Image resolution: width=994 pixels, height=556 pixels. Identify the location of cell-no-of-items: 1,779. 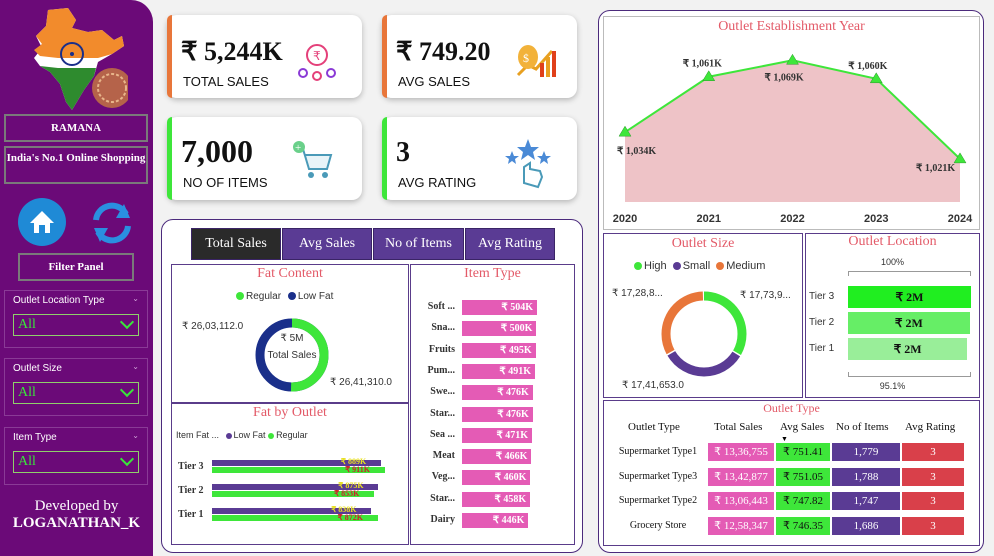
(866, 452).